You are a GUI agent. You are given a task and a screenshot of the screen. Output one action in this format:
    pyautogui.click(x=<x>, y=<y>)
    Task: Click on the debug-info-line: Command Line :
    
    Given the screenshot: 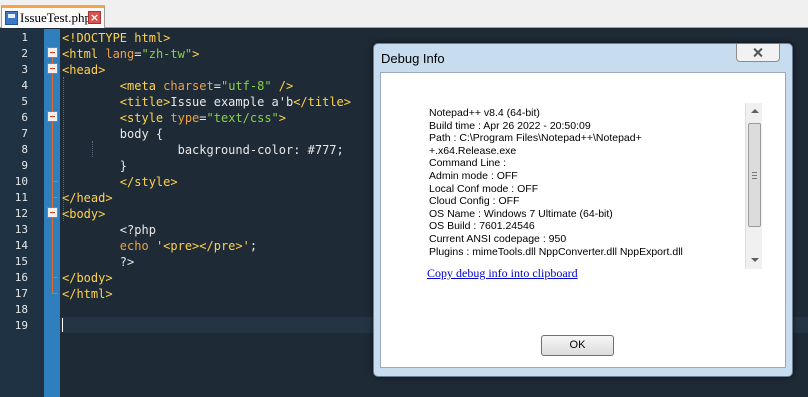 What is the action you would take?
    pyautogui.click(x=468, y=163)
    